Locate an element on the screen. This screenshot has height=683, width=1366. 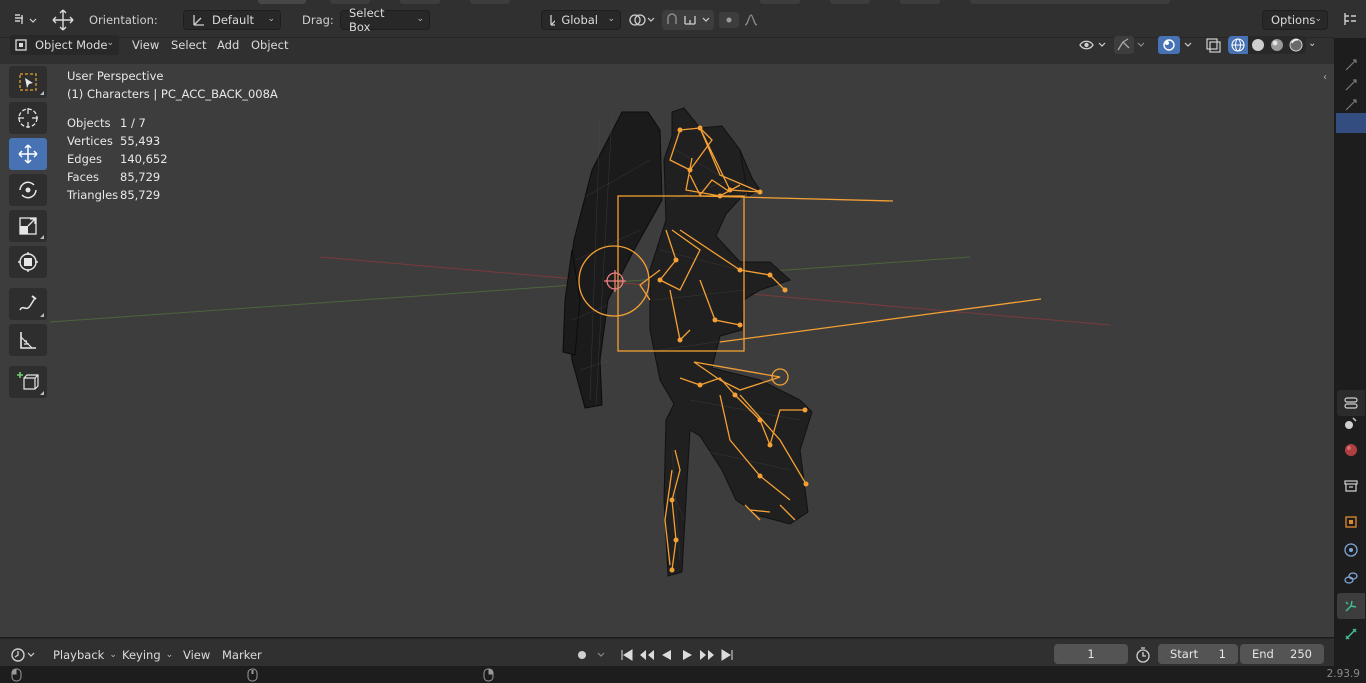
orientation-dropdown: Default ⌄ is located at coordinates (232, 20).